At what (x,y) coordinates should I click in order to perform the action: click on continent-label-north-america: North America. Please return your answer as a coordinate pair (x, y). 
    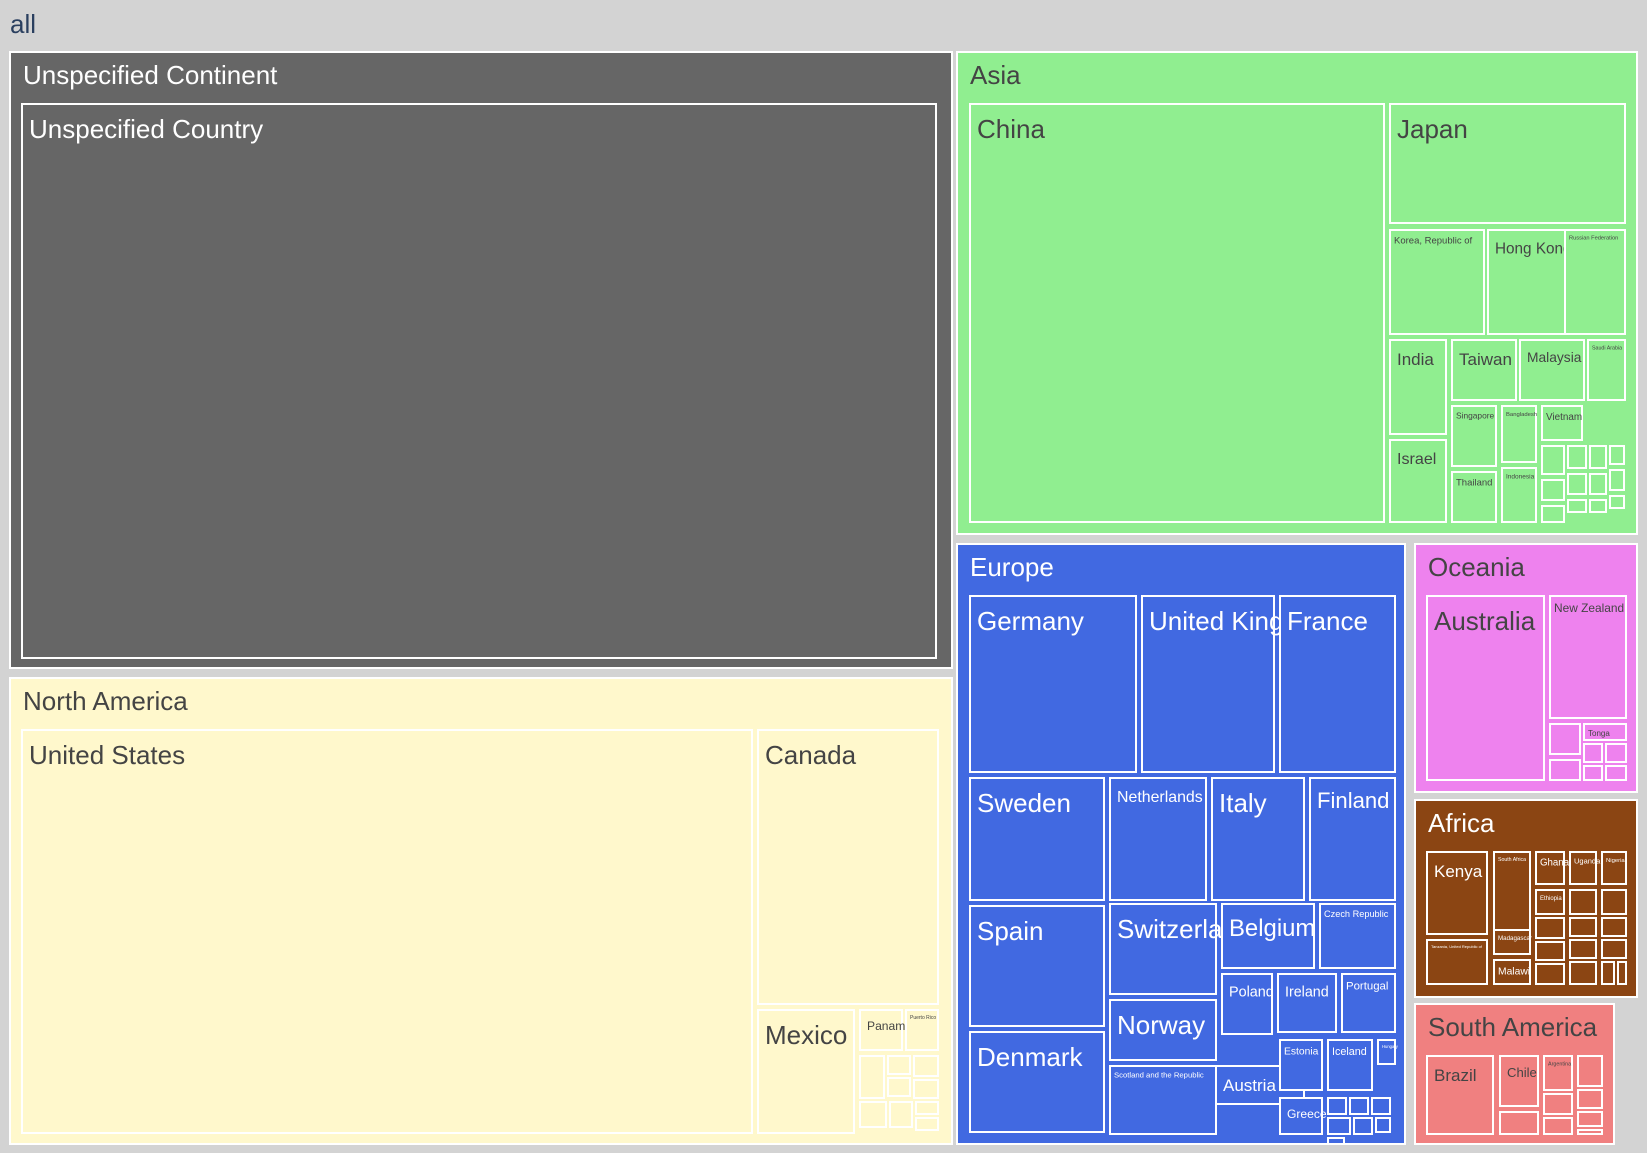
    Looking at the image, I should click on (105, 701).